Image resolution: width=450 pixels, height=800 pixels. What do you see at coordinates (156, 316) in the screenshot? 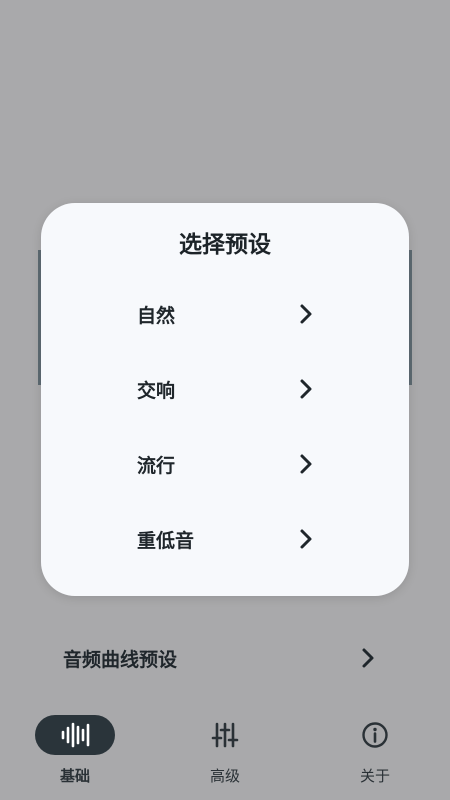
I see `preset-option-label: 自然` at bounding box center [156, 316].